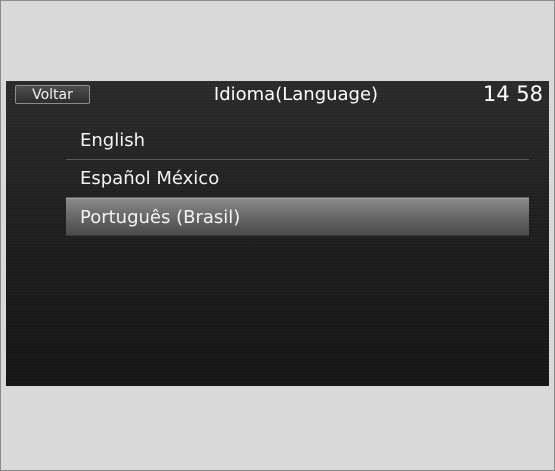 This screenshot has width=555, height=471. What do you see at coordinates (512, 94) in the screenshot?
I see `clock: 14 58` at bounding box center [512, 94].